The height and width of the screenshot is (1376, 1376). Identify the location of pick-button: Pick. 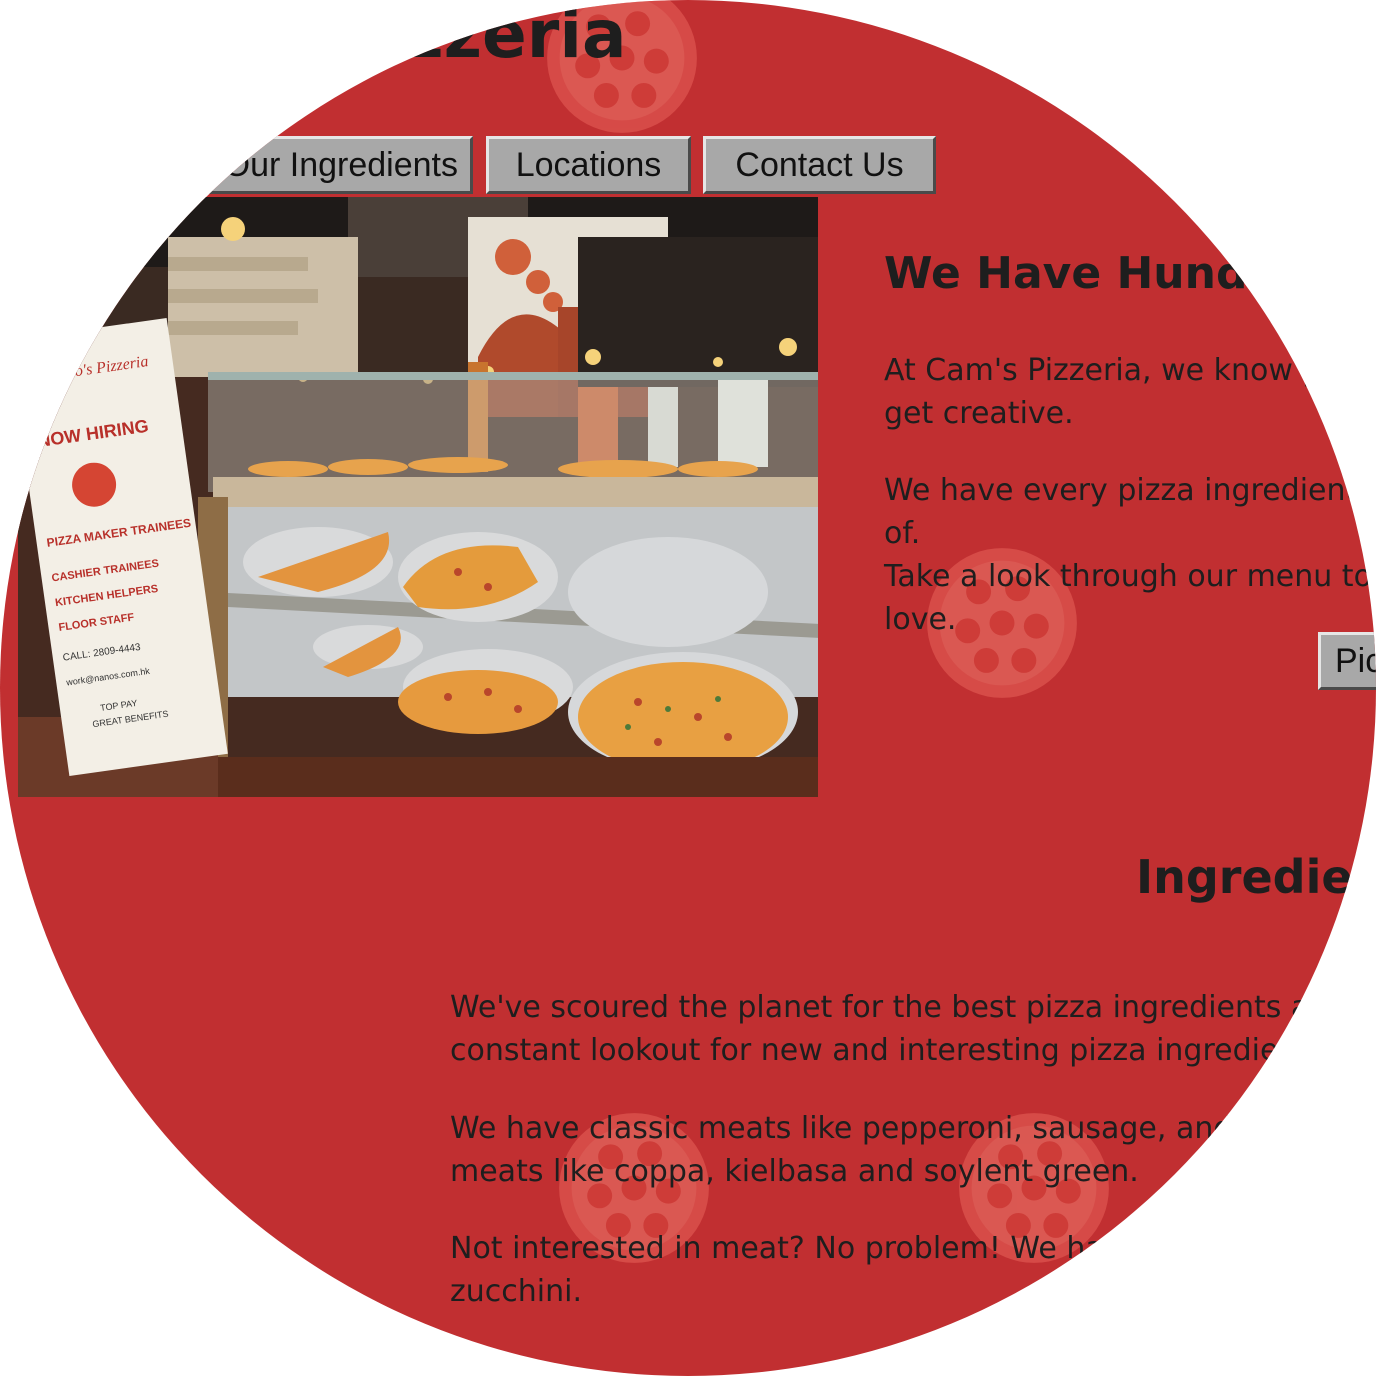
(1347, 661).